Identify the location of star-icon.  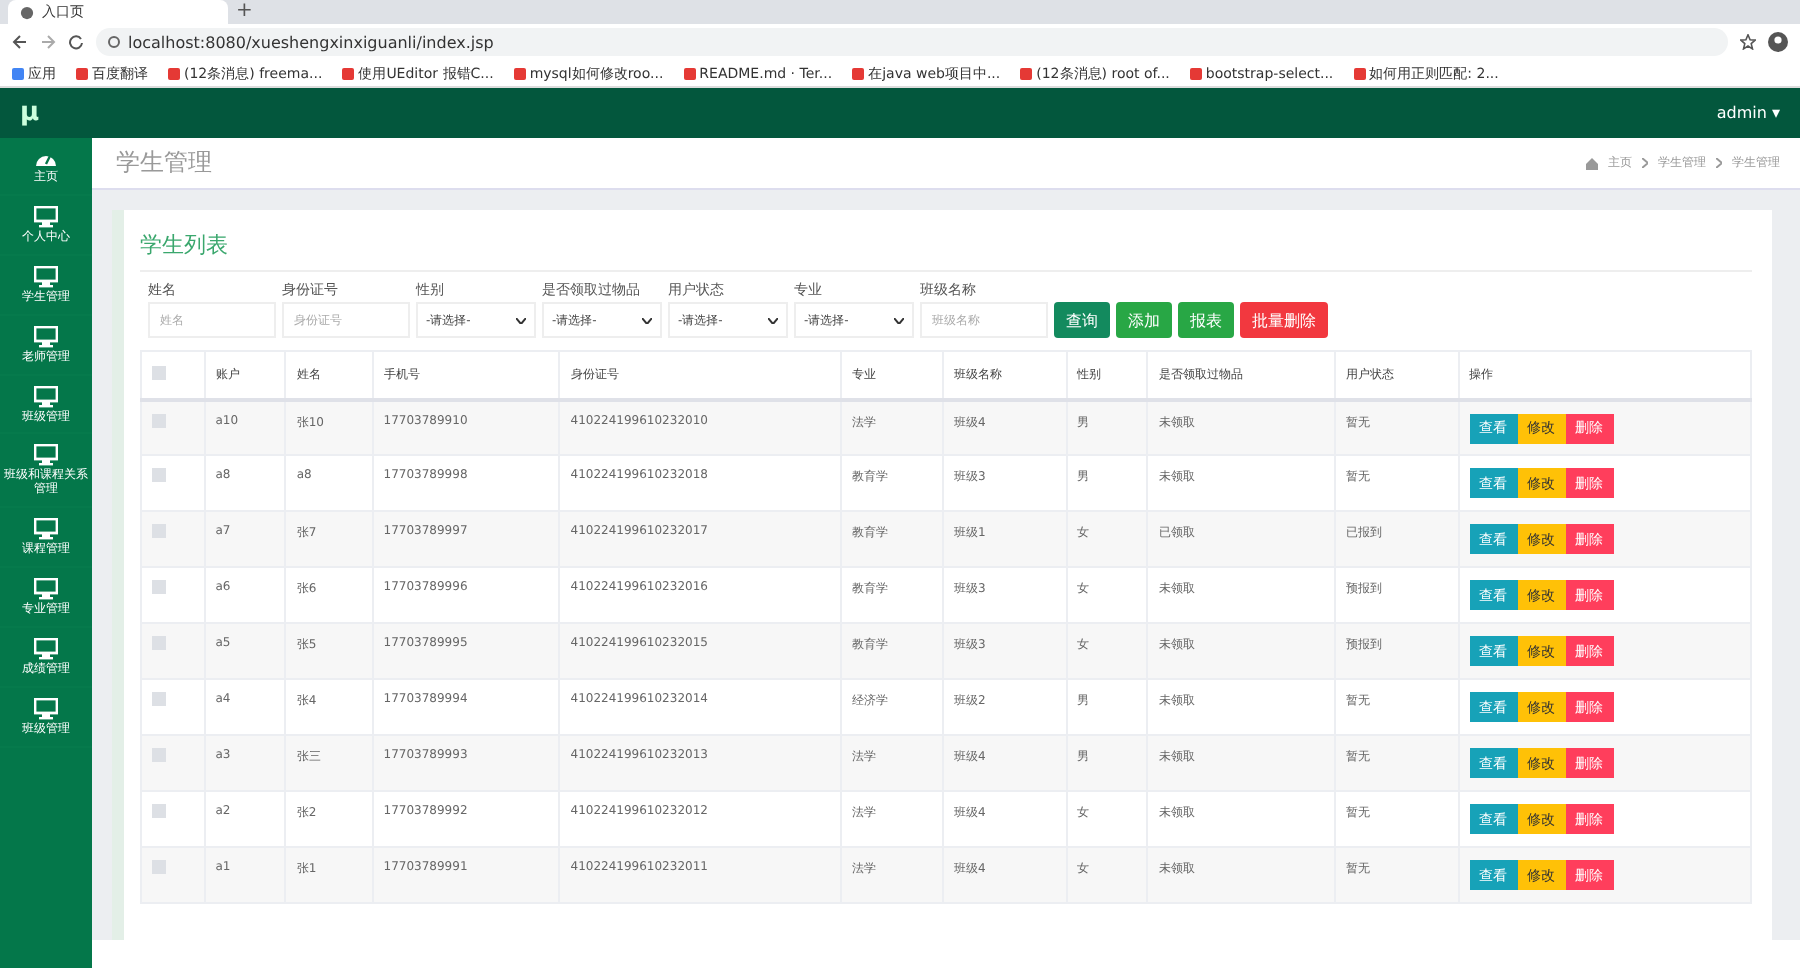
(1748, 42).